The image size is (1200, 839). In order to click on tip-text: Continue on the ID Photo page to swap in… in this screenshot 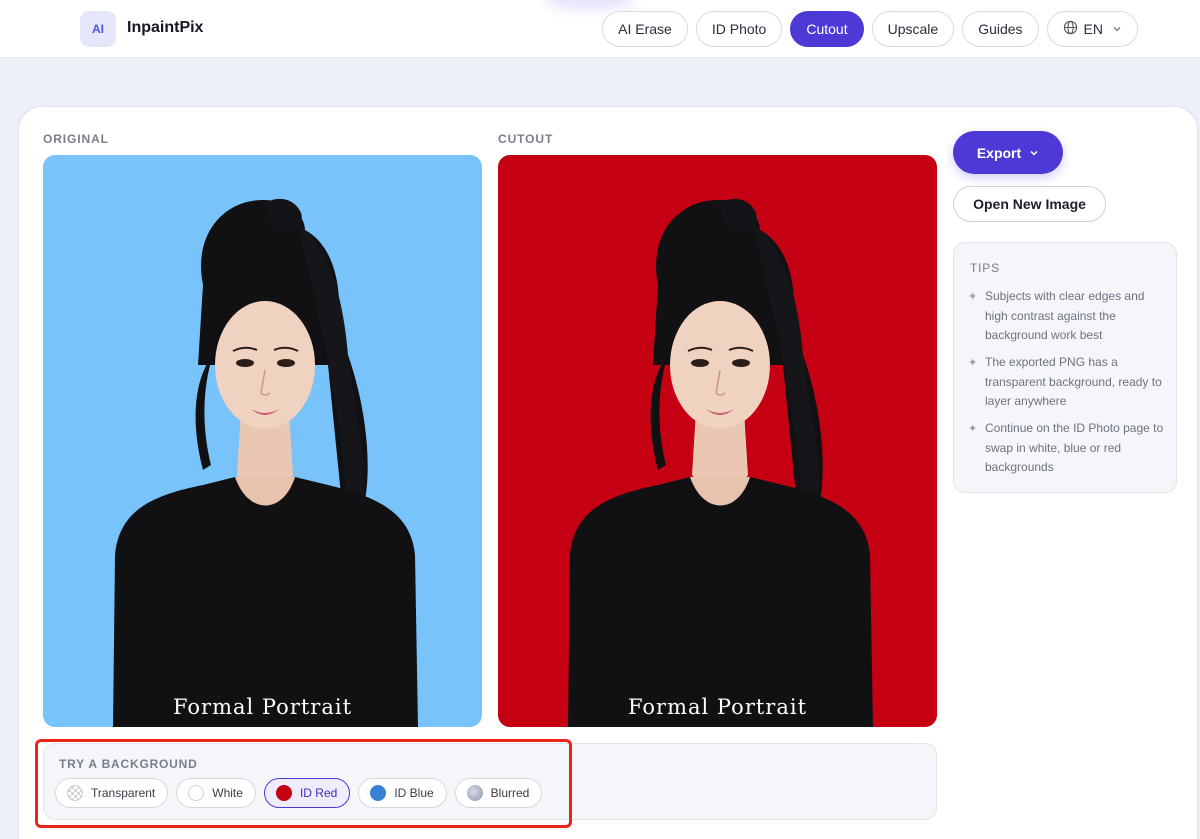, I will do `click(1074, 447)`.